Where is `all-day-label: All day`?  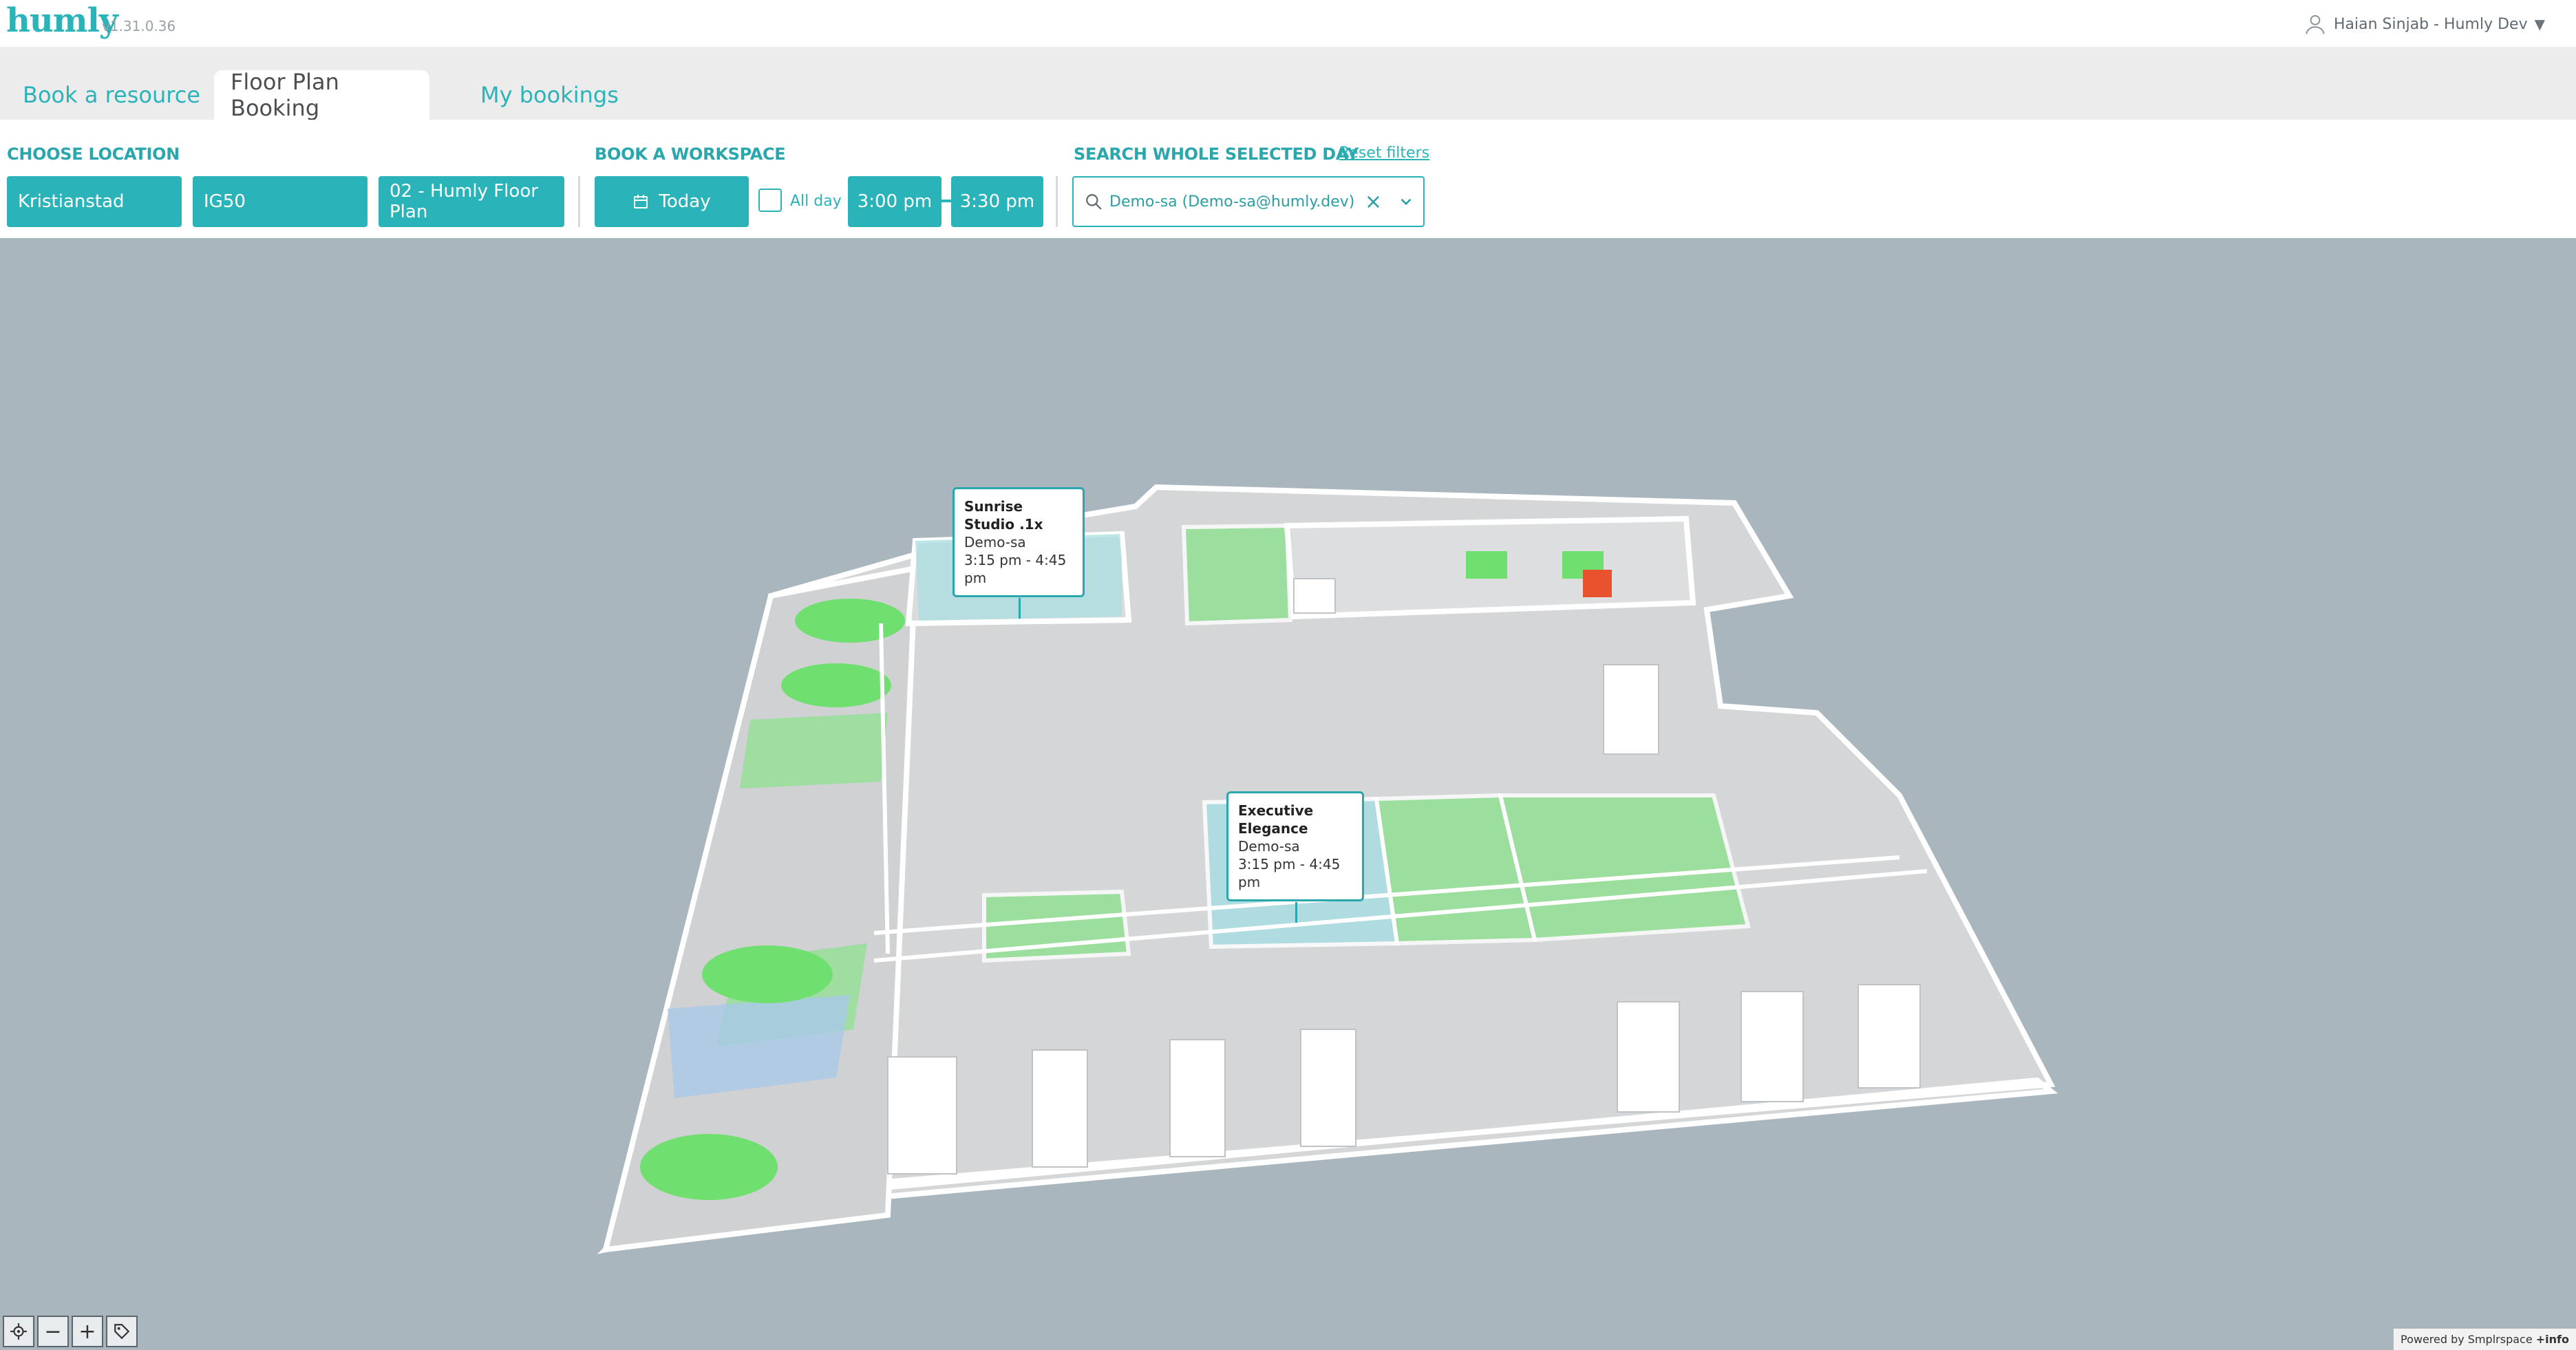 all-day-label: All day is located at coordinates (816, 201).